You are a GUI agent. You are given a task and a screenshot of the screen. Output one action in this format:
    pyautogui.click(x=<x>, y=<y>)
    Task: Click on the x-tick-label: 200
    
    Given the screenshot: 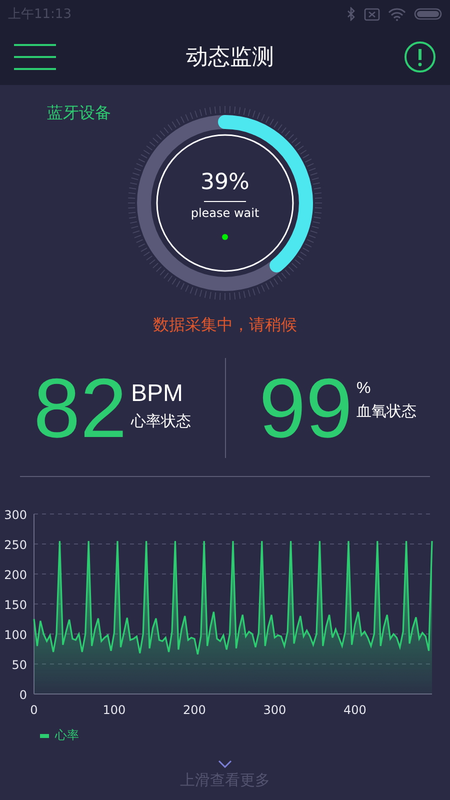 What is the action you would take?
    pyautogui.click(x=194, y=710)
    